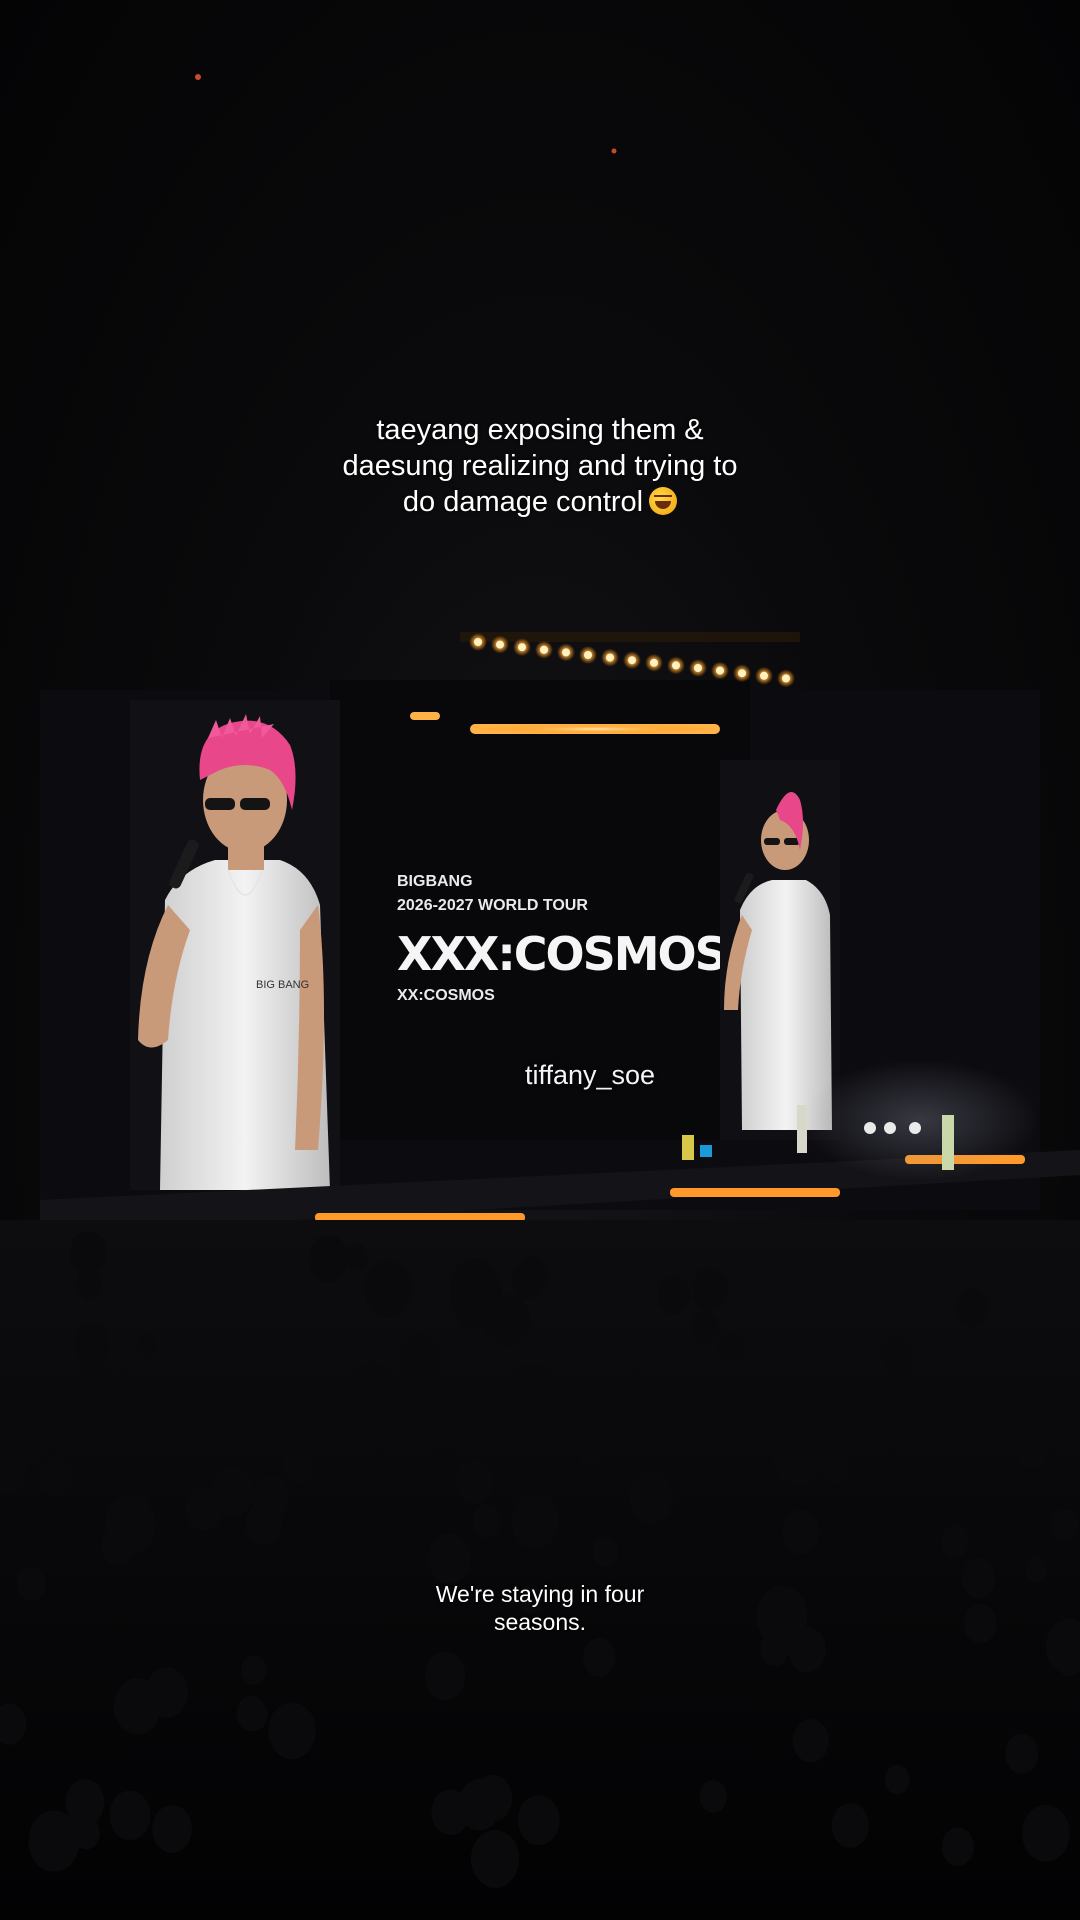  What do you see at coordinates (663, 501) in the screenshot?
I see `rolling-laughing-emoji-icon` at bounding box center [663, 501].